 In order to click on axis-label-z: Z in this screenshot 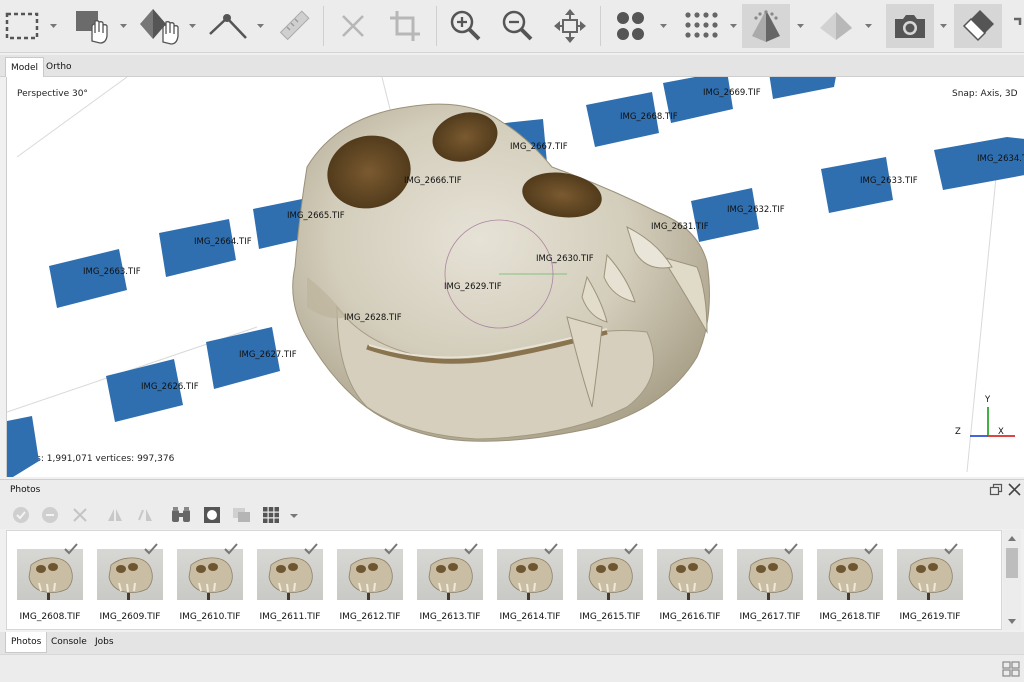, I will do `click(958, 432)`.